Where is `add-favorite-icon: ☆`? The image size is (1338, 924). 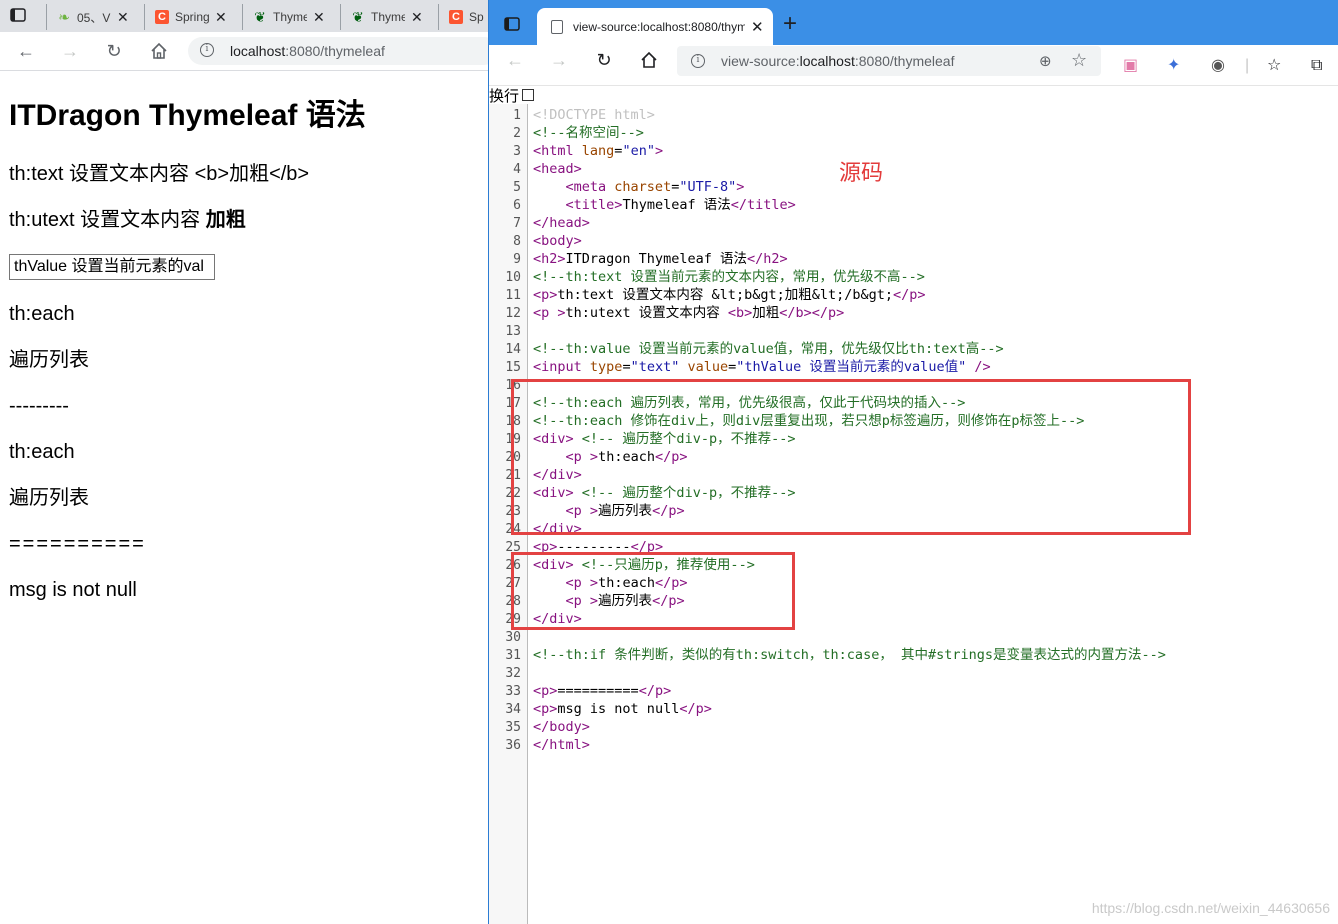
add-favorite-icon: ☆ is located at coordinates (1079, 60).